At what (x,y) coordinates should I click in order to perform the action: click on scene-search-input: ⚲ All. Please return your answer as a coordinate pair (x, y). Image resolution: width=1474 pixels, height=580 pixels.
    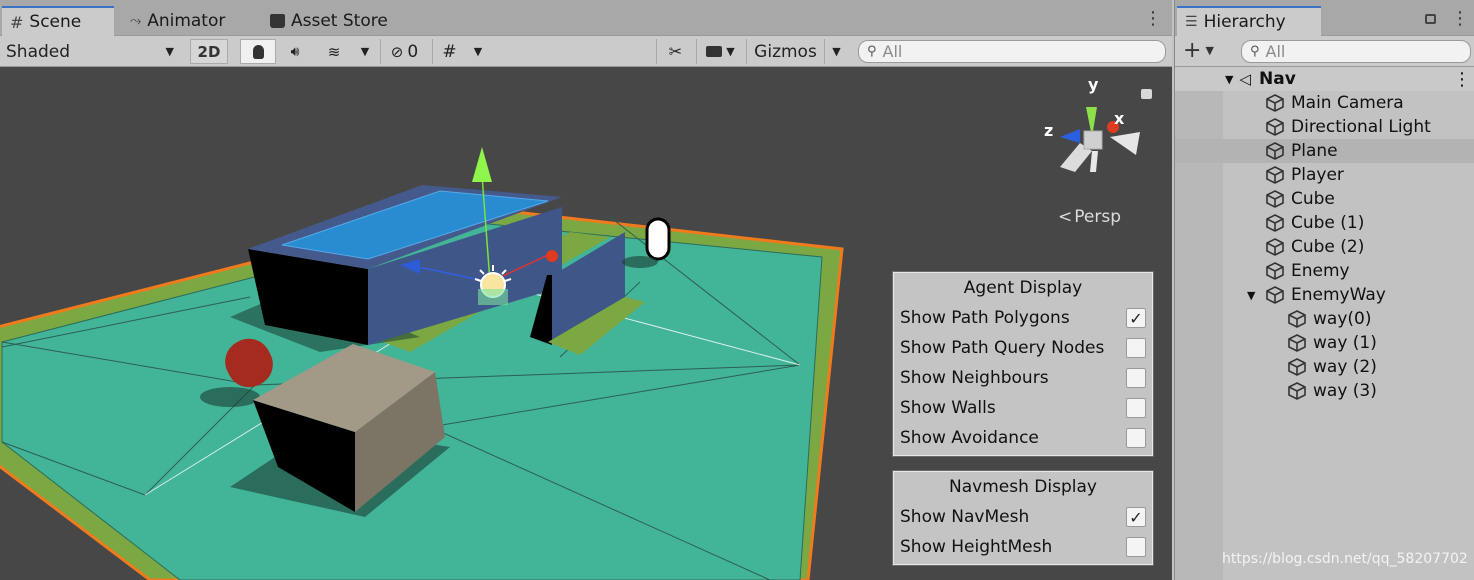
    Looking at the image, I should click on (1012, 51).